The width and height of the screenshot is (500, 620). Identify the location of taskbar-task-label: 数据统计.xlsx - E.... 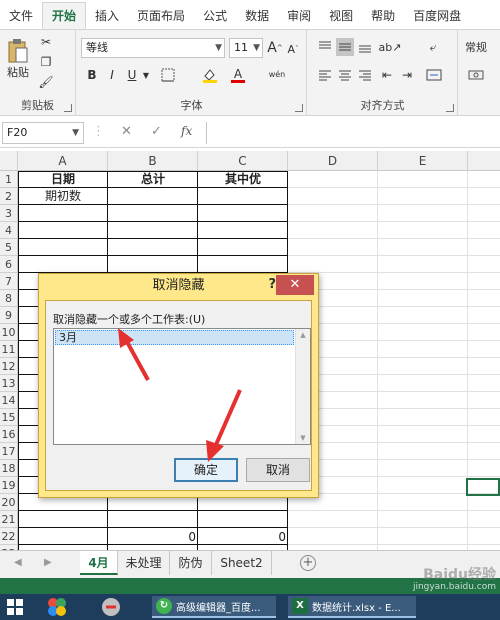
(356, 608).